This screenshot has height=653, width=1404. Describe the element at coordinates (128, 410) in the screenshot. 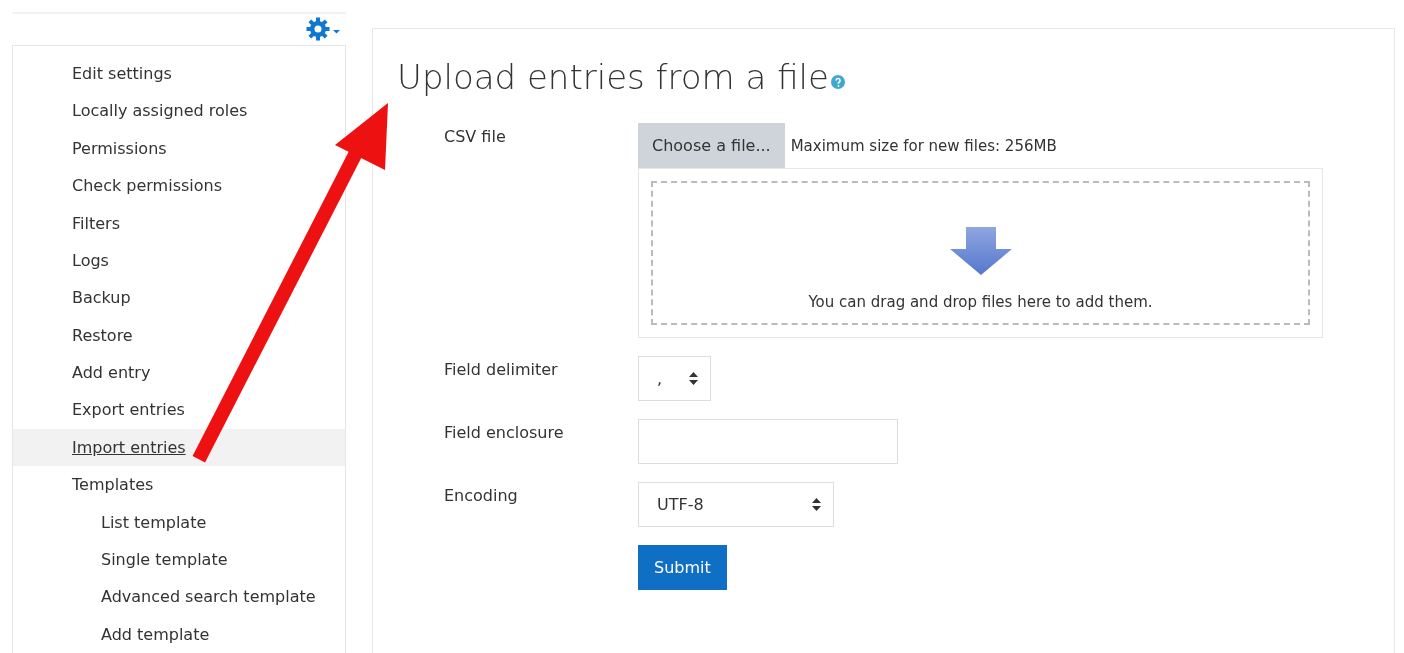

I see `menu-item: Export entries` at that location.